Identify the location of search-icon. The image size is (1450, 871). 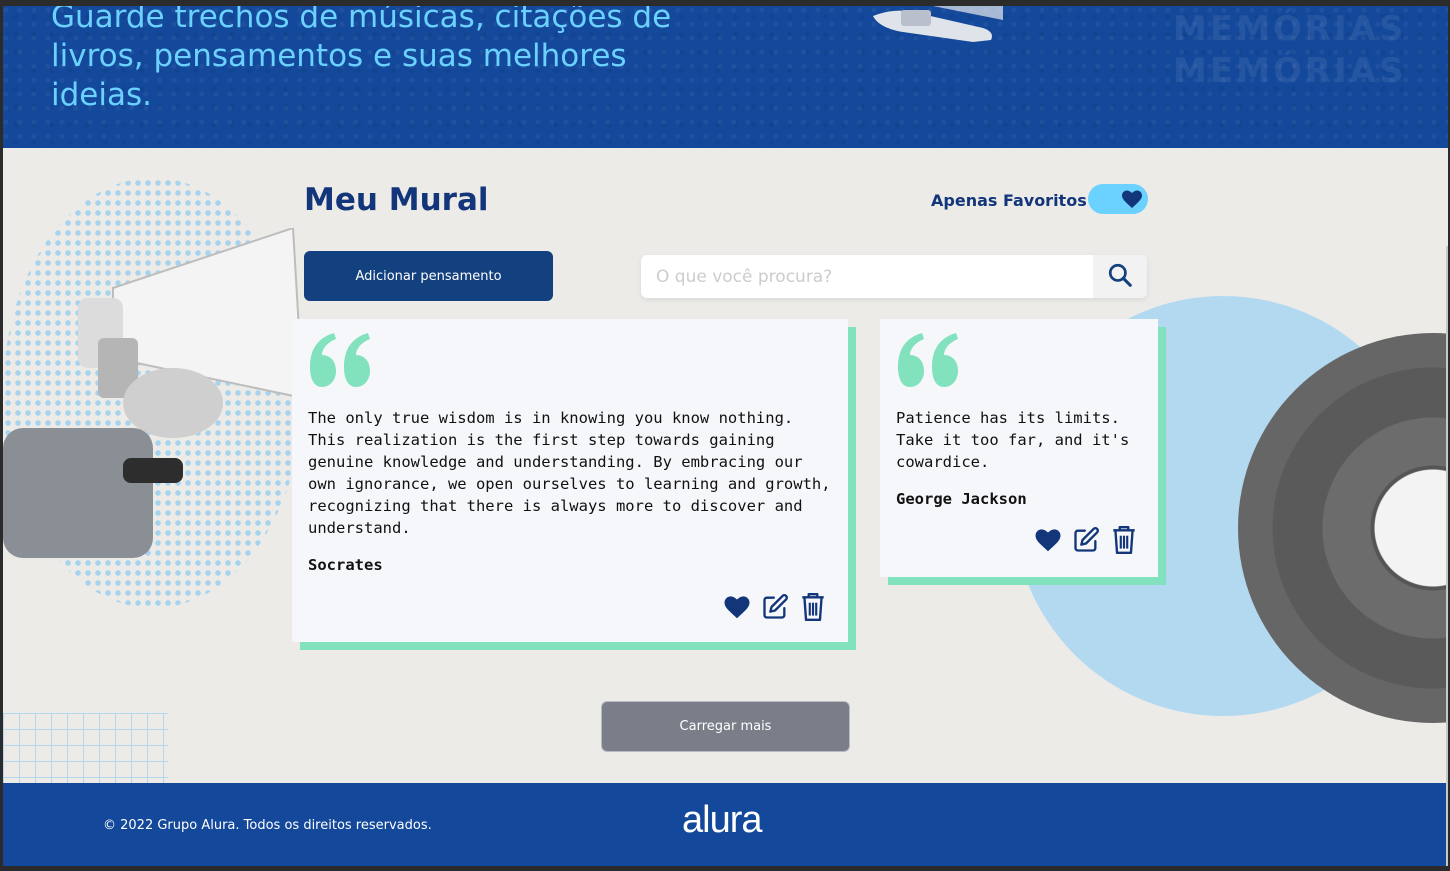
(1120, 275).